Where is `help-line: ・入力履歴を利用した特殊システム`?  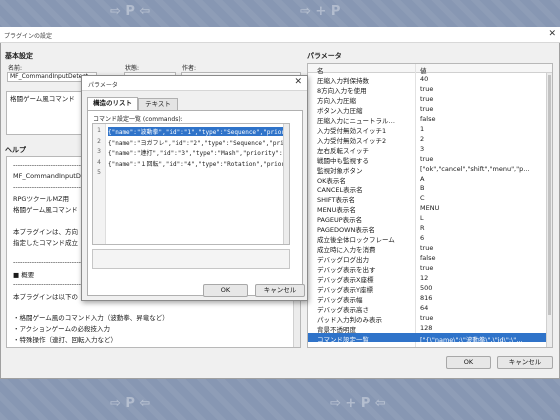
help-line: ・入力履歴を利用した特殊システム is located at coordinates (65, 346).